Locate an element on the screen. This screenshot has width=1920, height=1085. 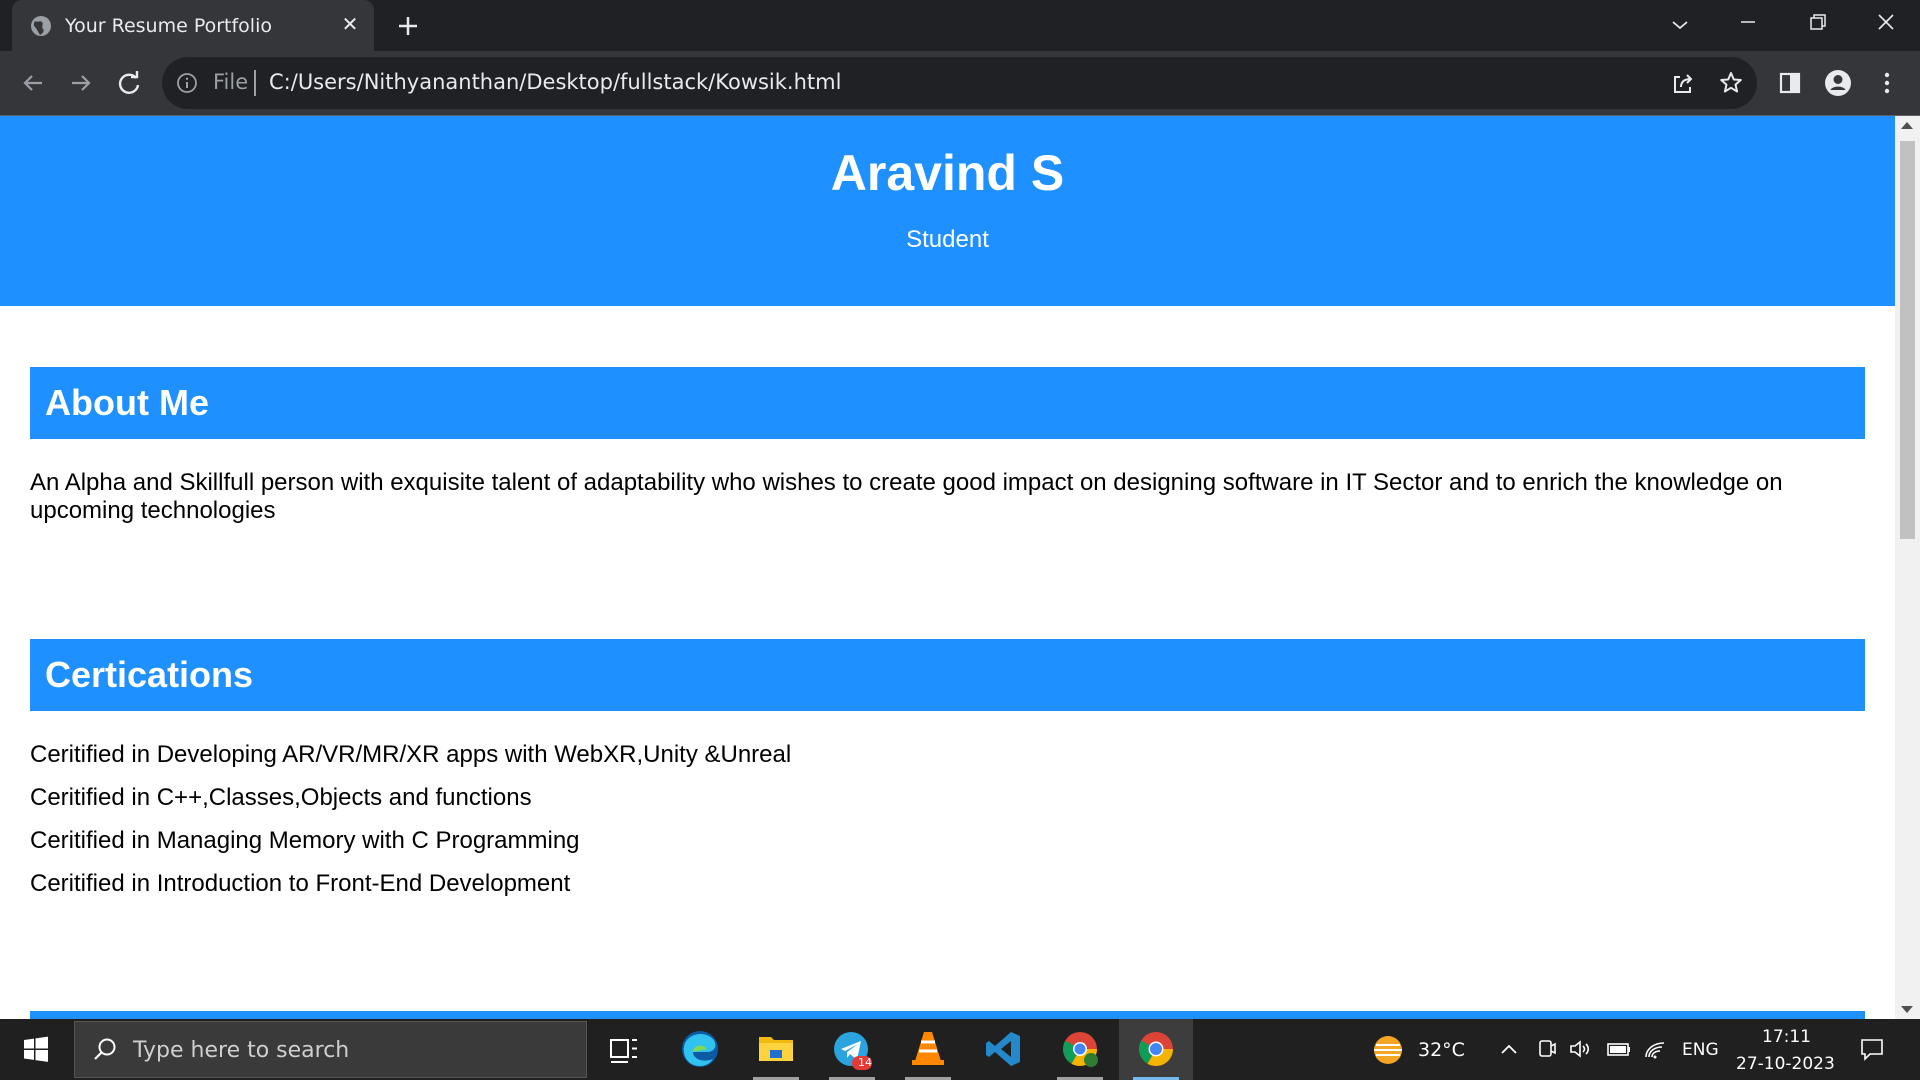
certifications-heading: Certications is located at coordinates (947, 675).